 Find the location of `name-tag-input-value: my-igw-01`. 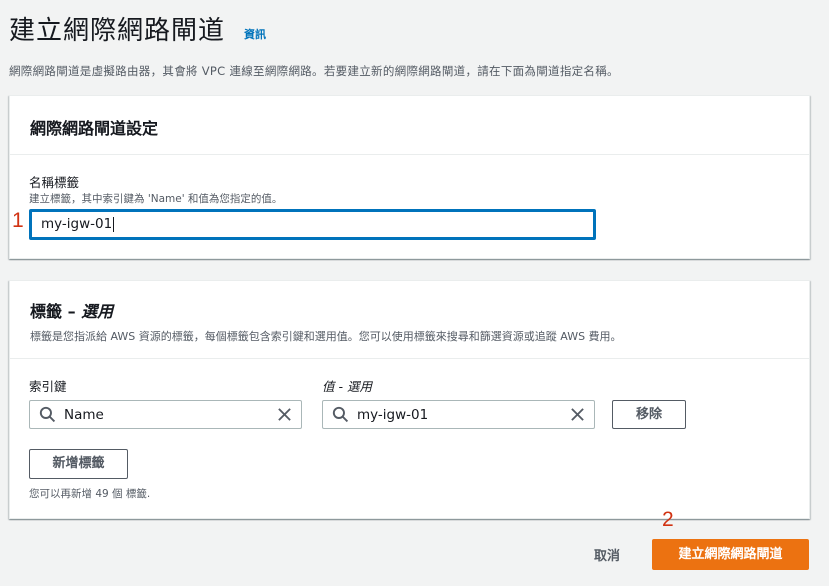

name-tag-input-value: my-igw-01 is located at coordinates (77, 224).